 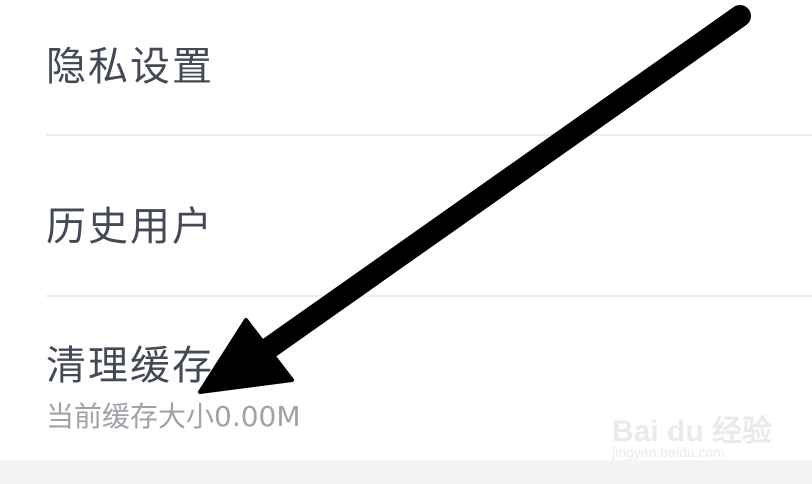 I want to click on baidu-jingyan-watermark: Bai du 经验 jingyan.baidu.com, so click(x=692, y=433).